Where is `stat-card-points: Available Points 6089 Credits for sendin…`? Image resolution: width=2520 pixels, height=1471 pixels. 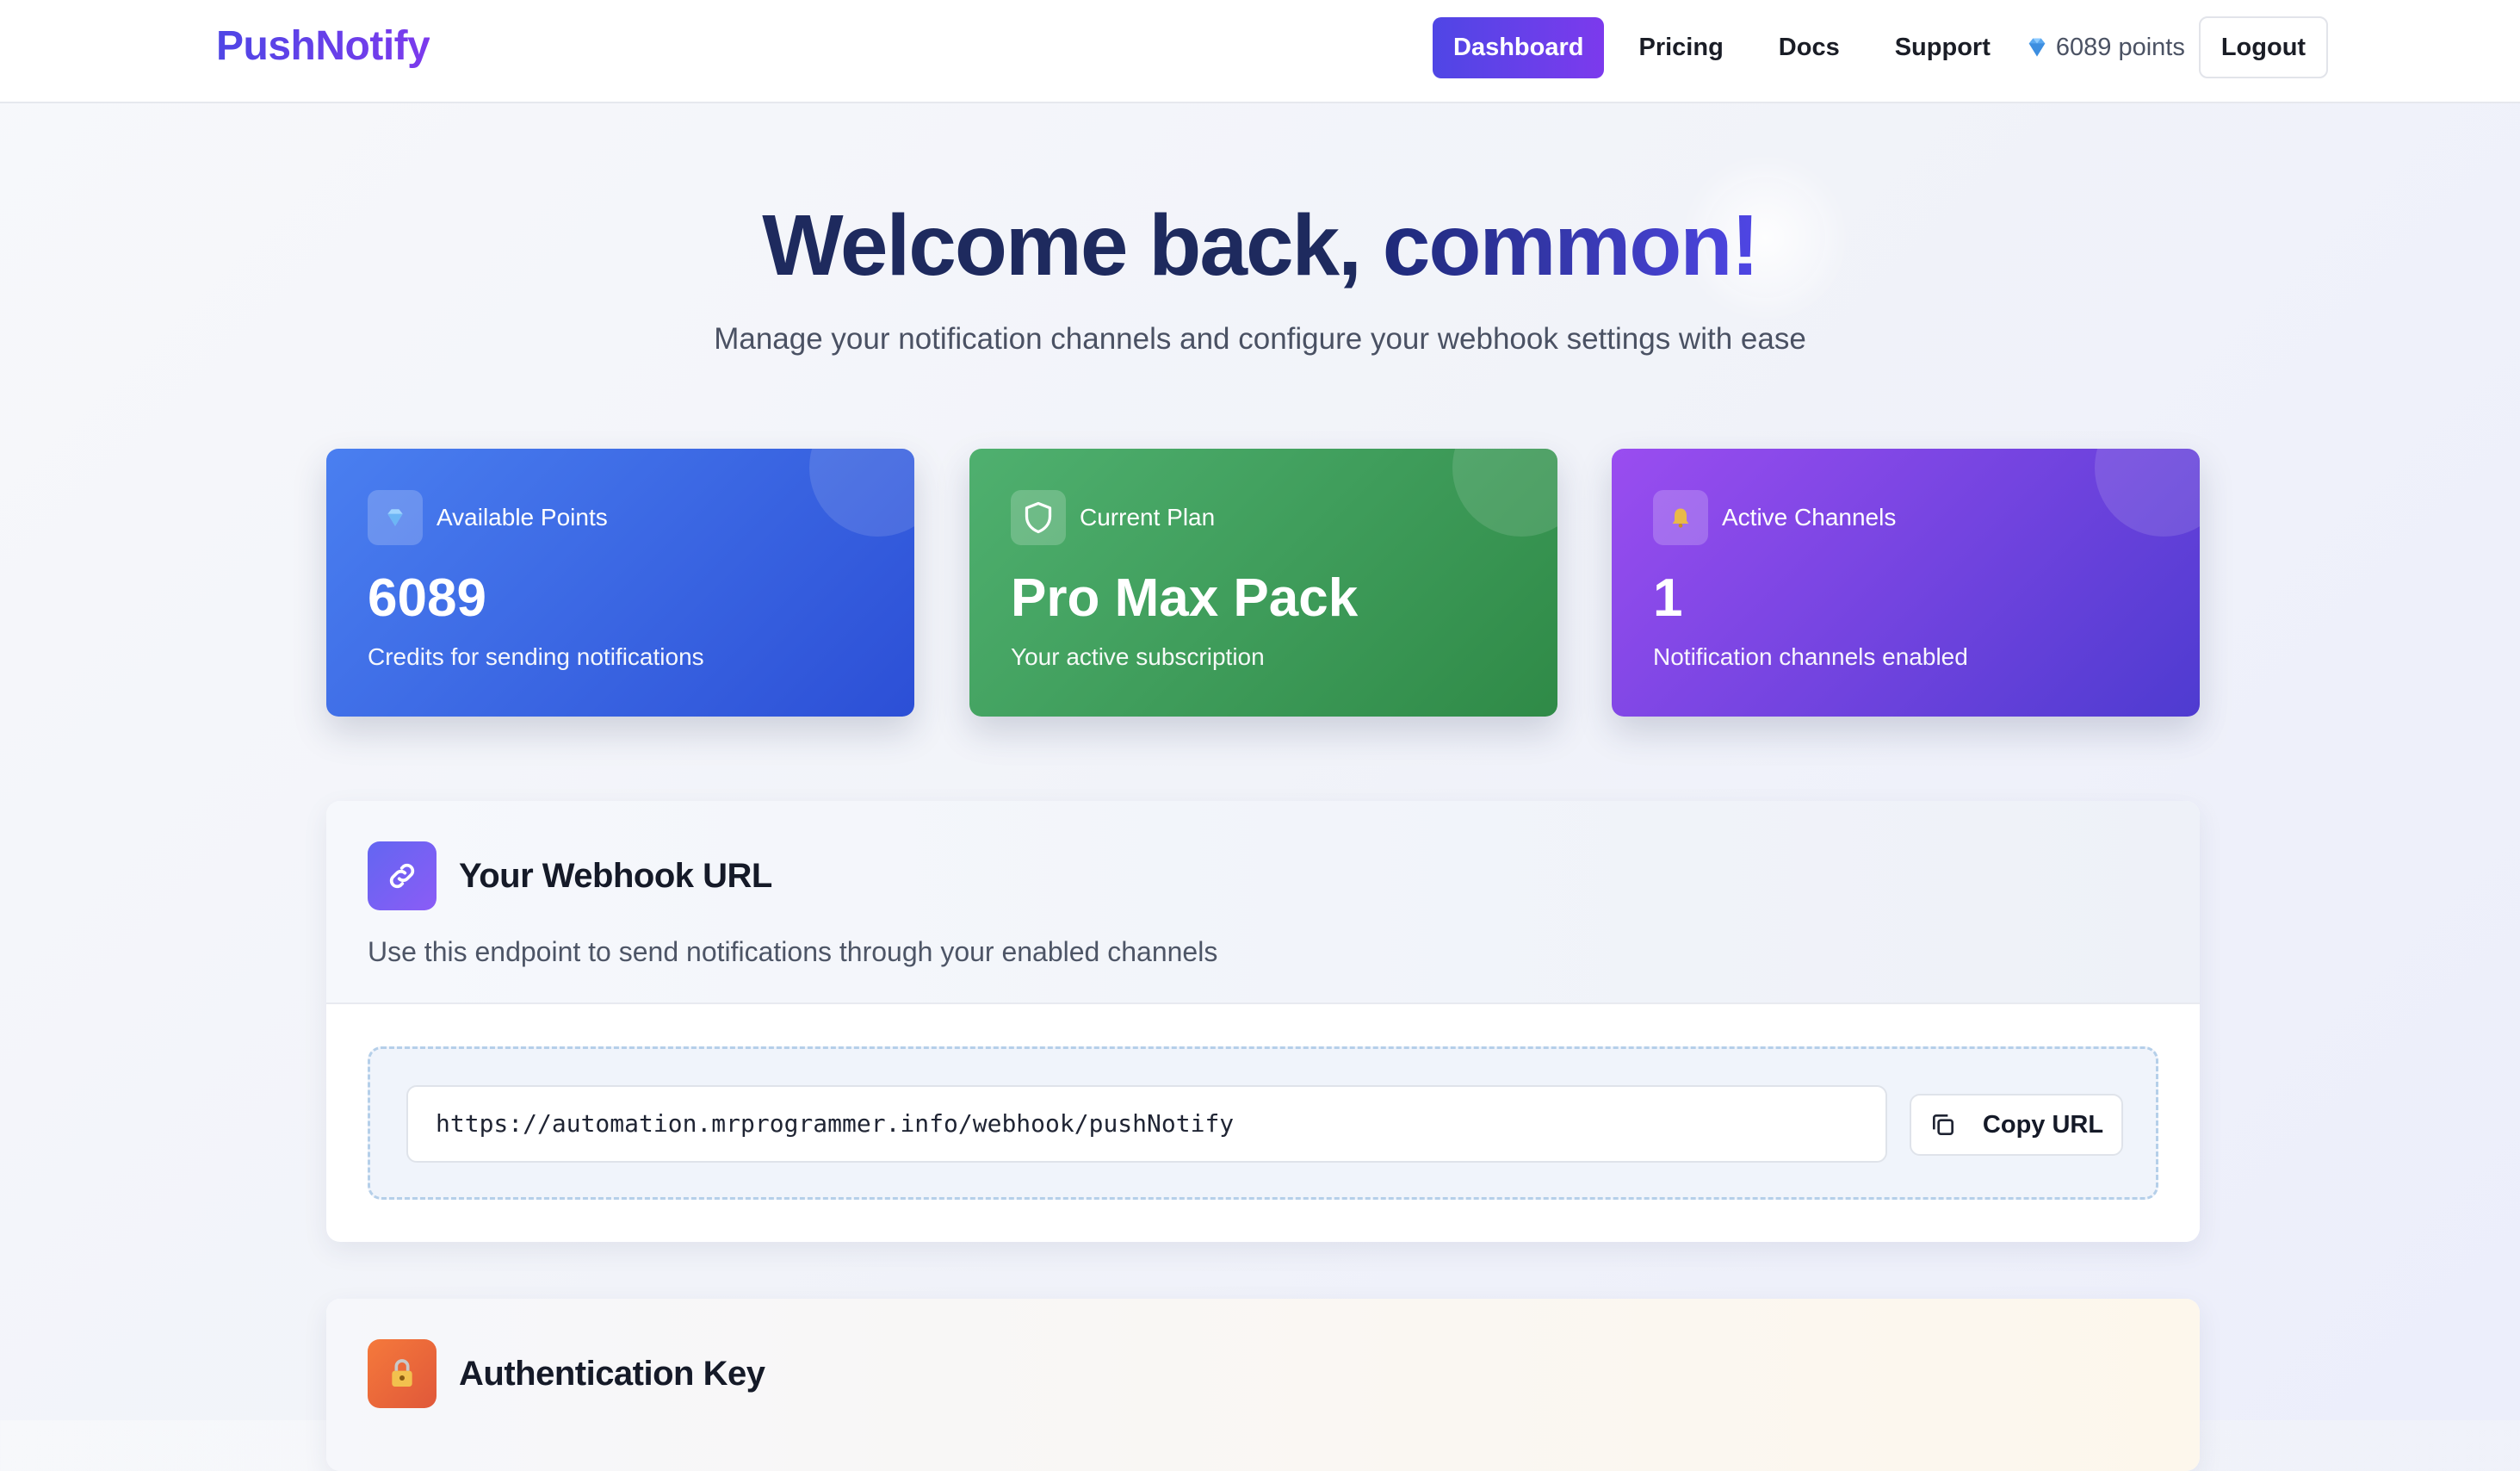
stat-card-points: Available Points 6089 Credits for sendin… is located at coordinates (620, 583).